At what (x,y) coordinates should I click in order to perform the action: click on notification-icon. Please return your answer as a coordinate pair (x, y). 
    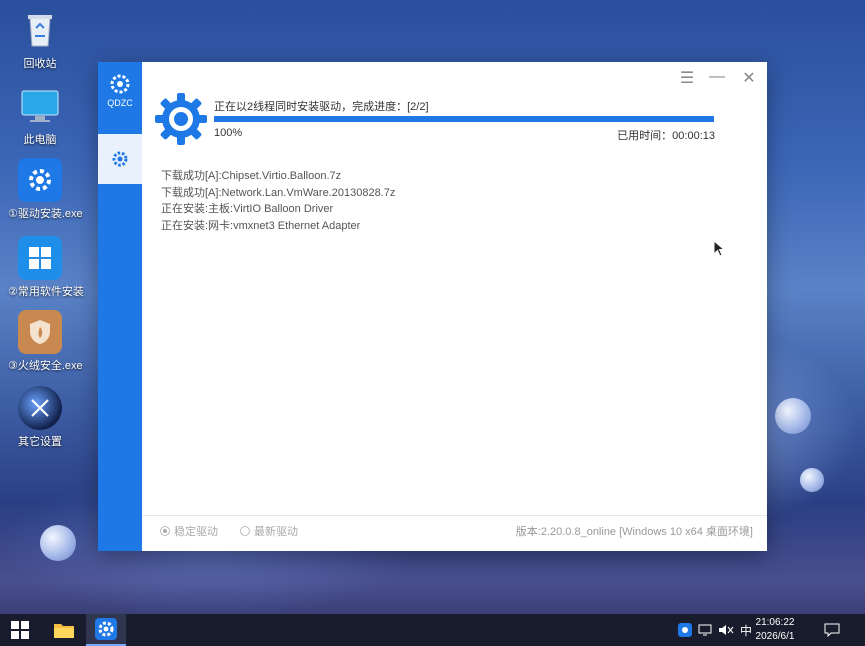
    Looking at the image, I should click on (832, 630).